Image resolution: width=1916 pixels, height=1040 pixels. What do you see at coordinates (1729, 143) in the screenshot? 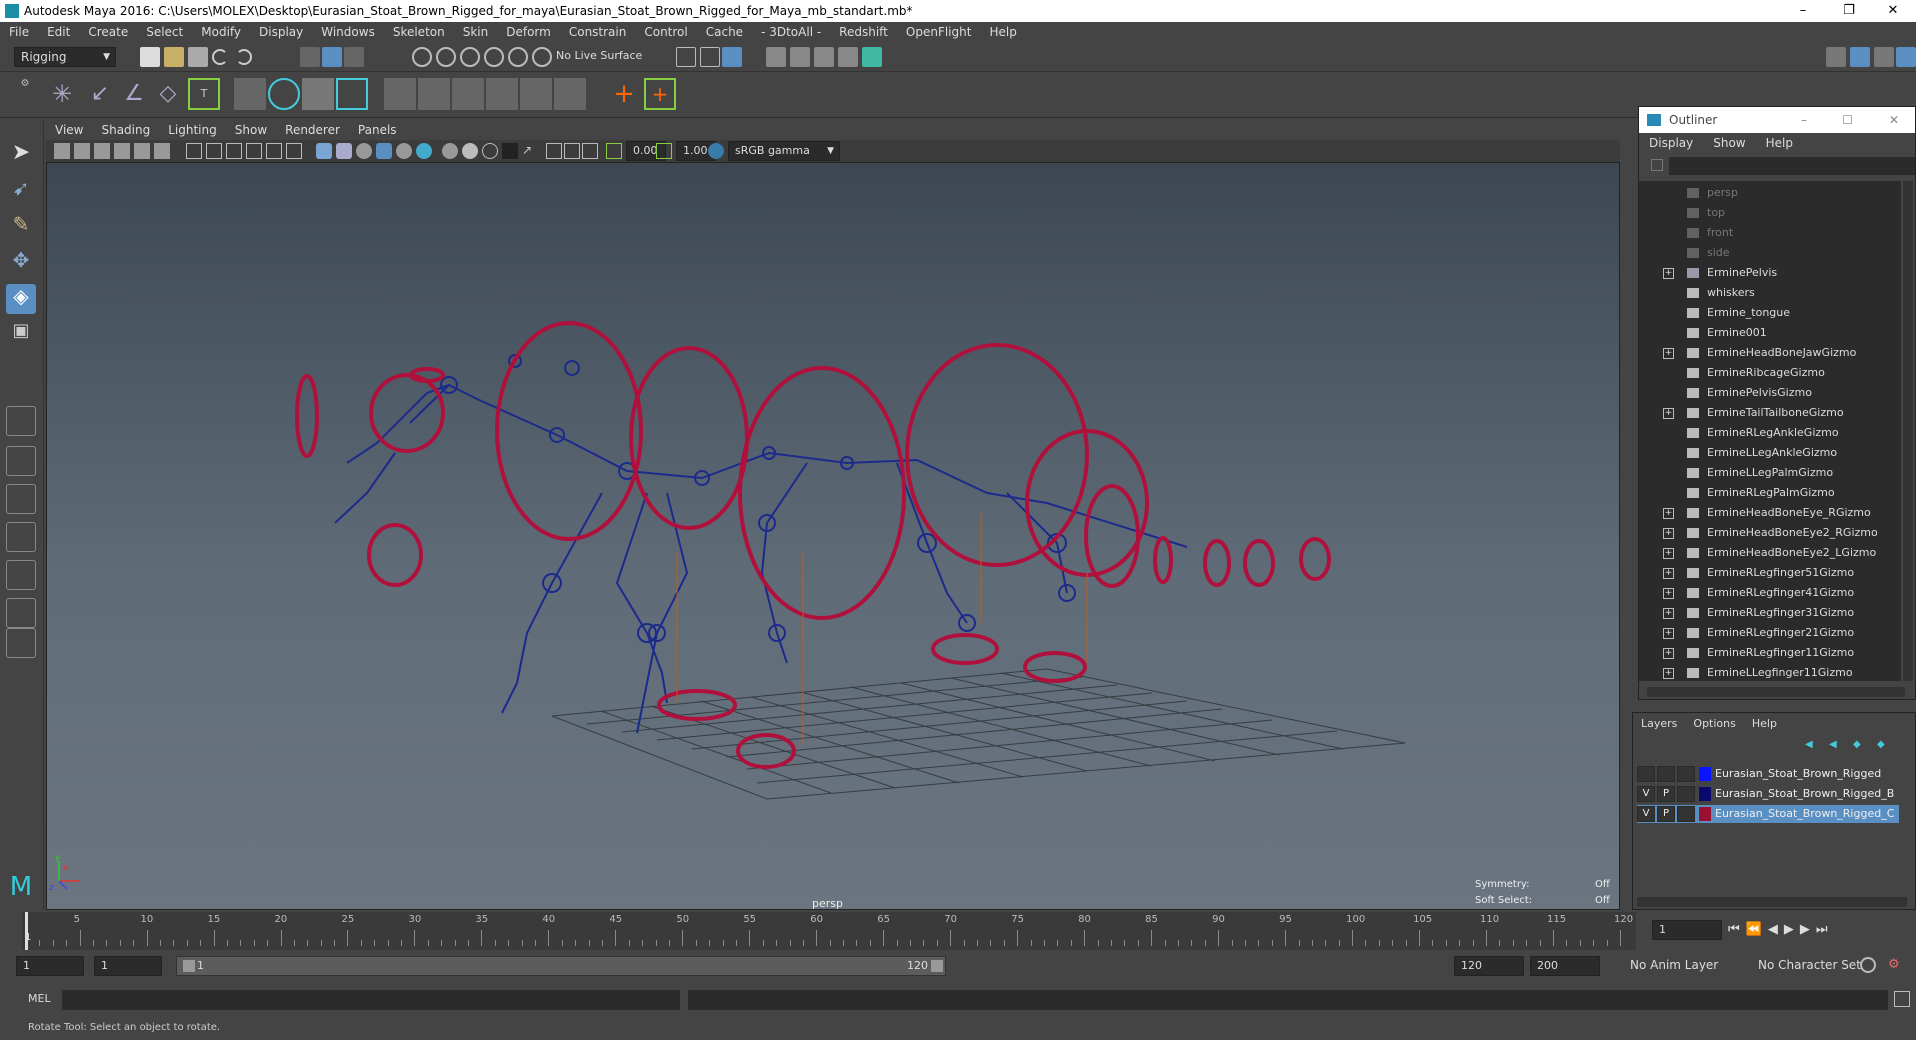
I see `outliner-menu-show: Show` at bounding box center [1729, 143].